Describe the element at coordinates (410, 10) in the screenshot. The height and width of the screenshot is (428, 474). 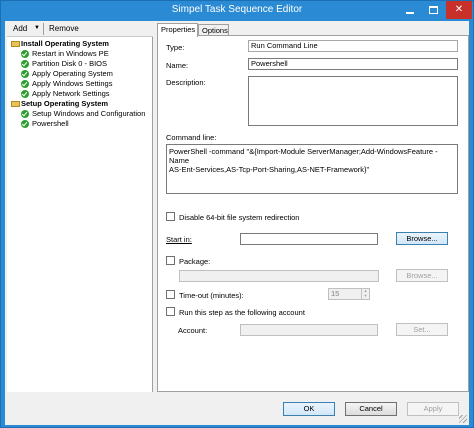
I see `minimize-button` at that location.